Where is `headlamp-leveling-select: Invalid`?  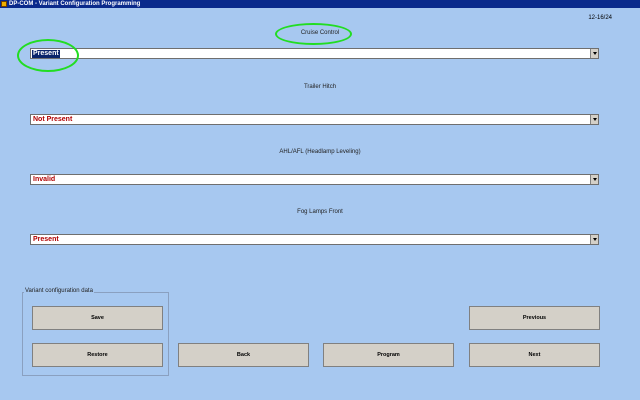
headlamp-leveling-select: Invalid is located at coordinates (314, 179).